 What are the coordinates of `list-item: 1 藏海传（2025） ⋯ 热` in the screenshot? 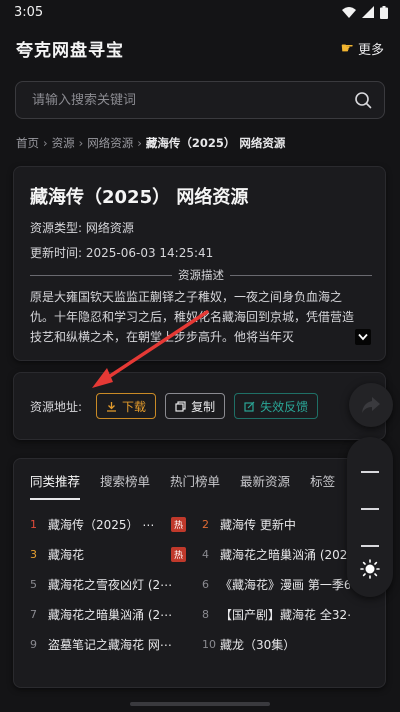 It's located at (108, 524).